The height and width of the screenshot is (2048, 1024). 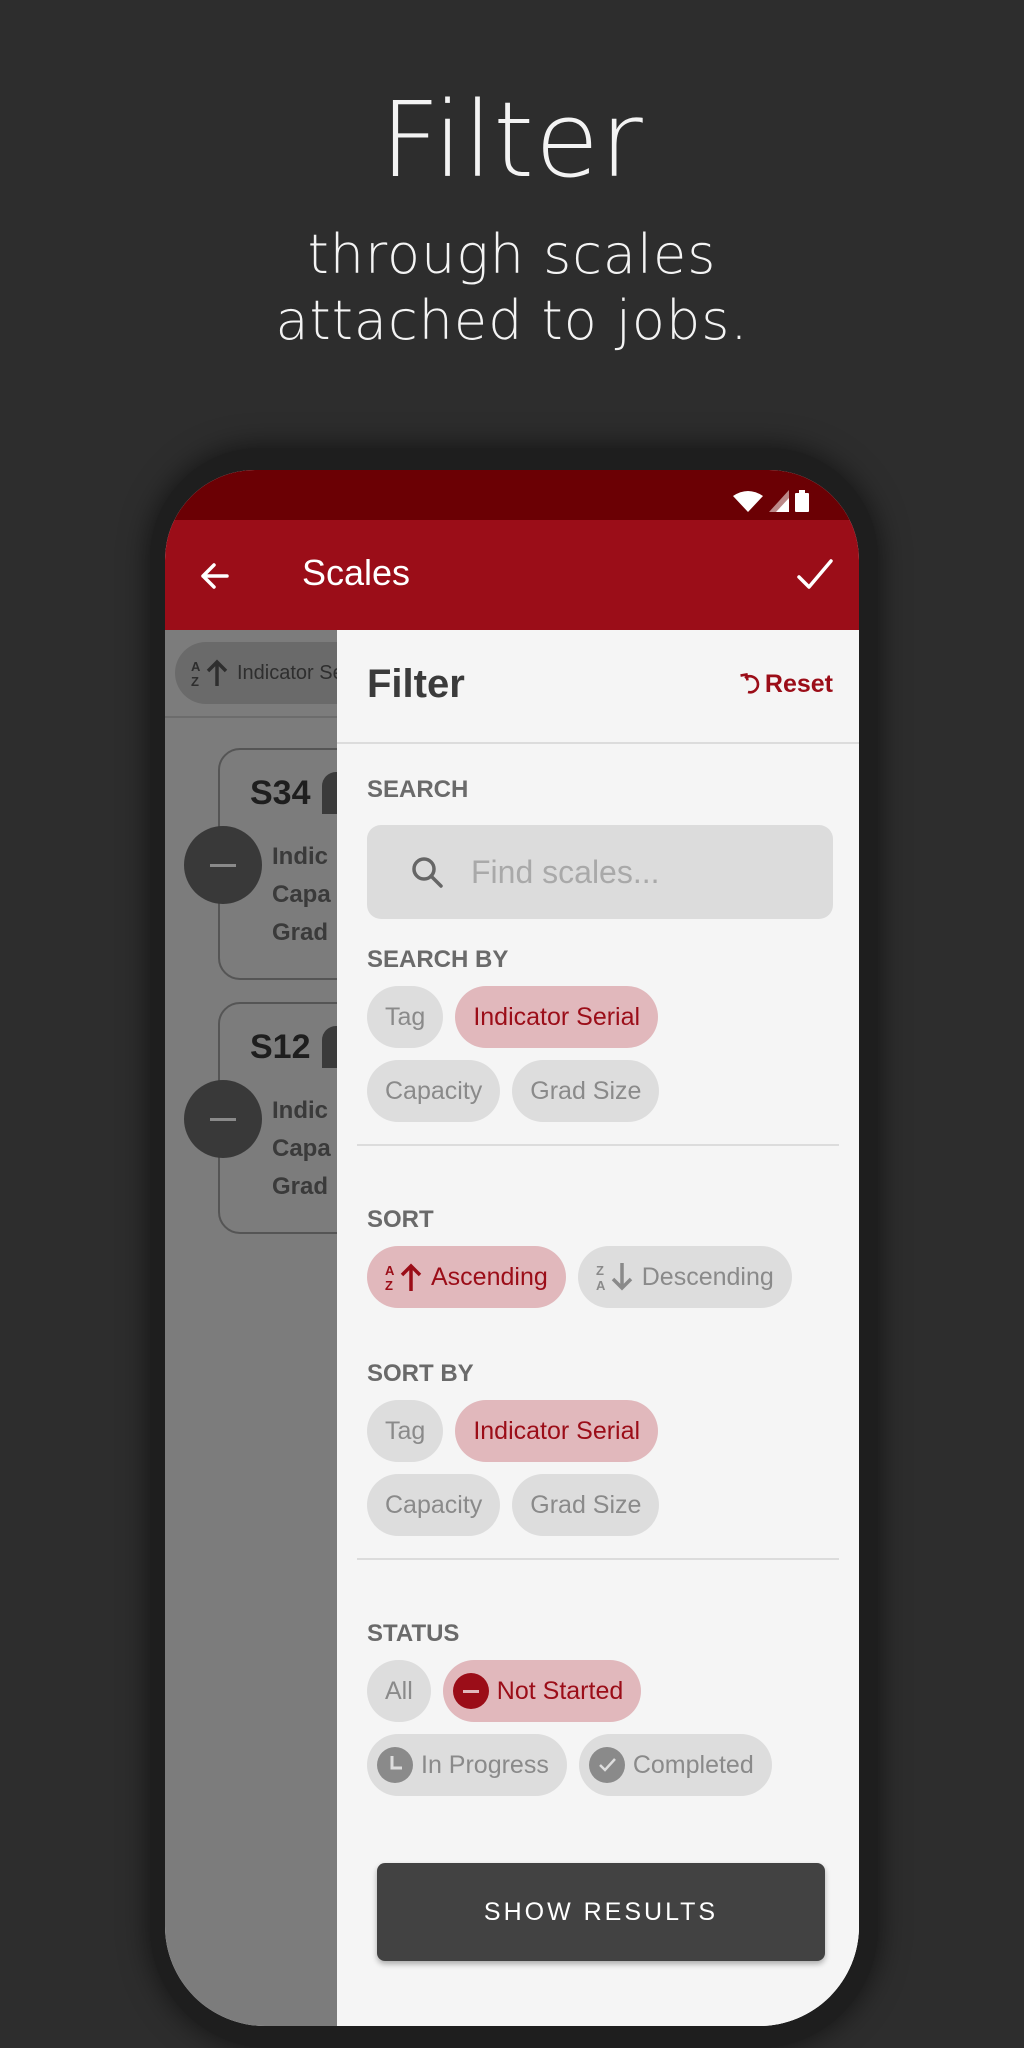 I want to click on search-by-chip-grad-size: Grad Size, so click(x=586, y=1091).